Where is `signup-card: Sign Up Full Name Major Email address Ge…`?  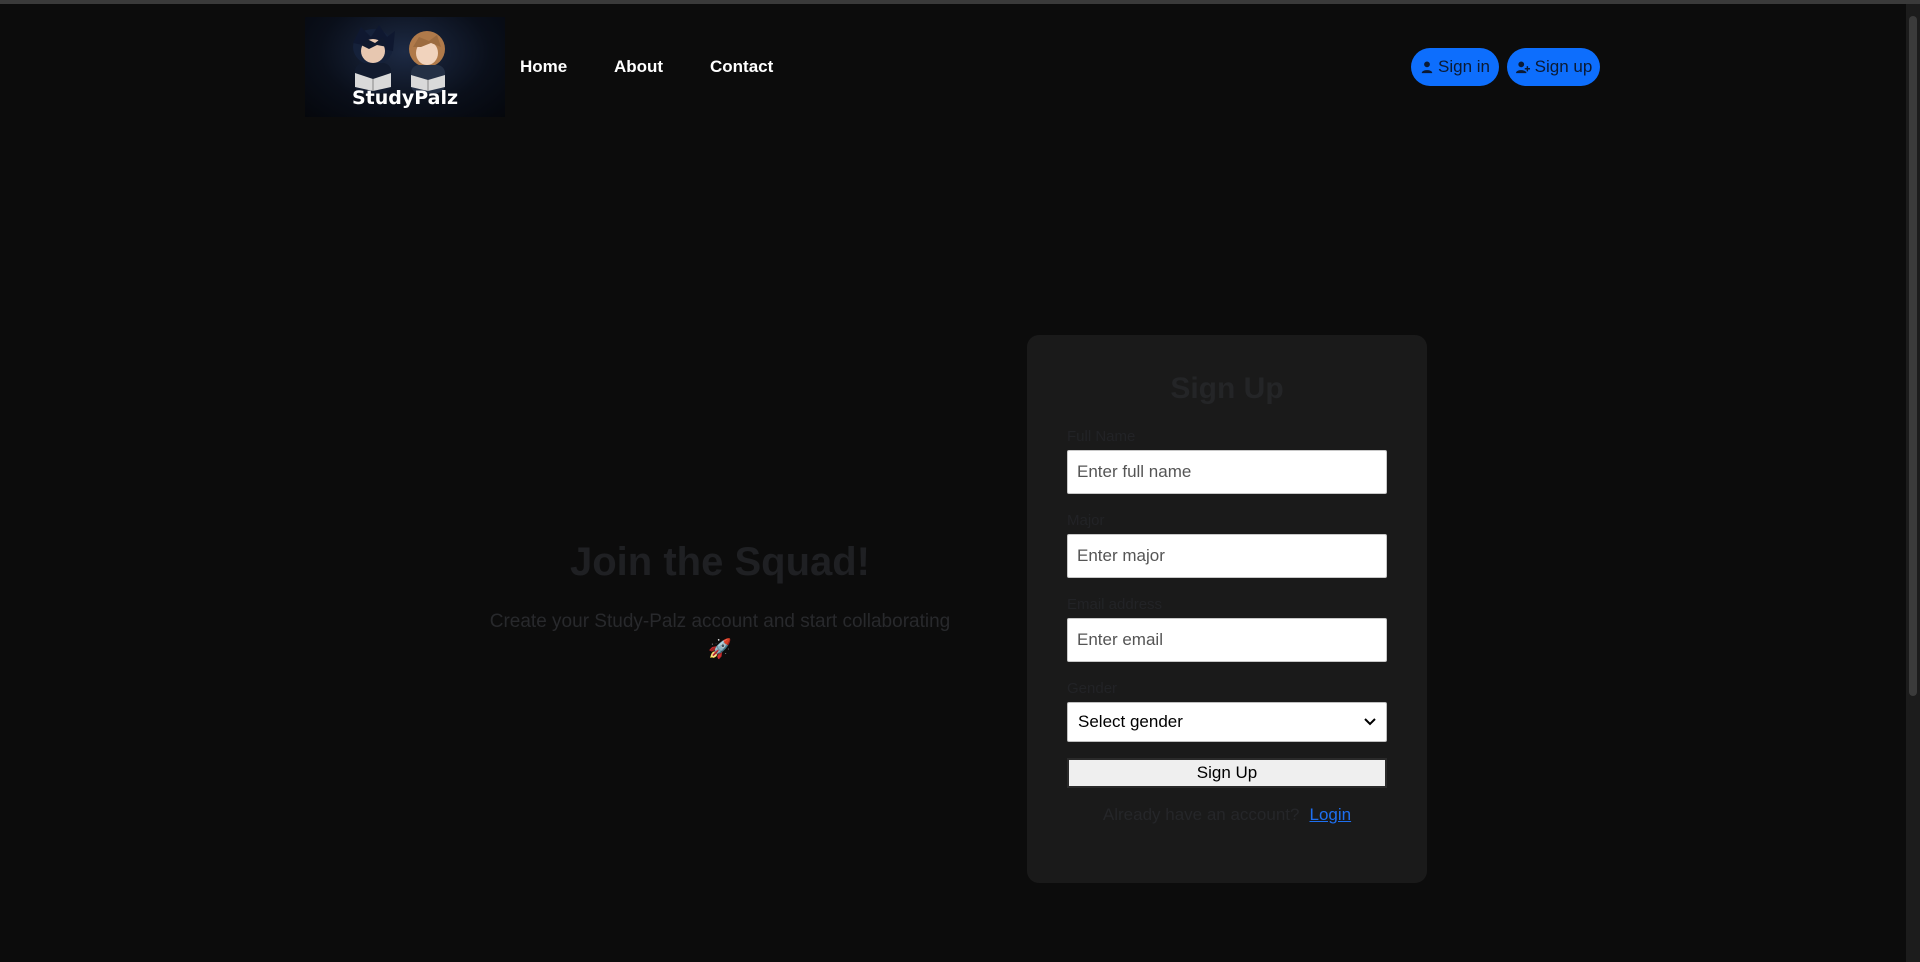 signup-card: Sign Up Full Name Major Email address Ge… is located at coordinates (1227, 609).